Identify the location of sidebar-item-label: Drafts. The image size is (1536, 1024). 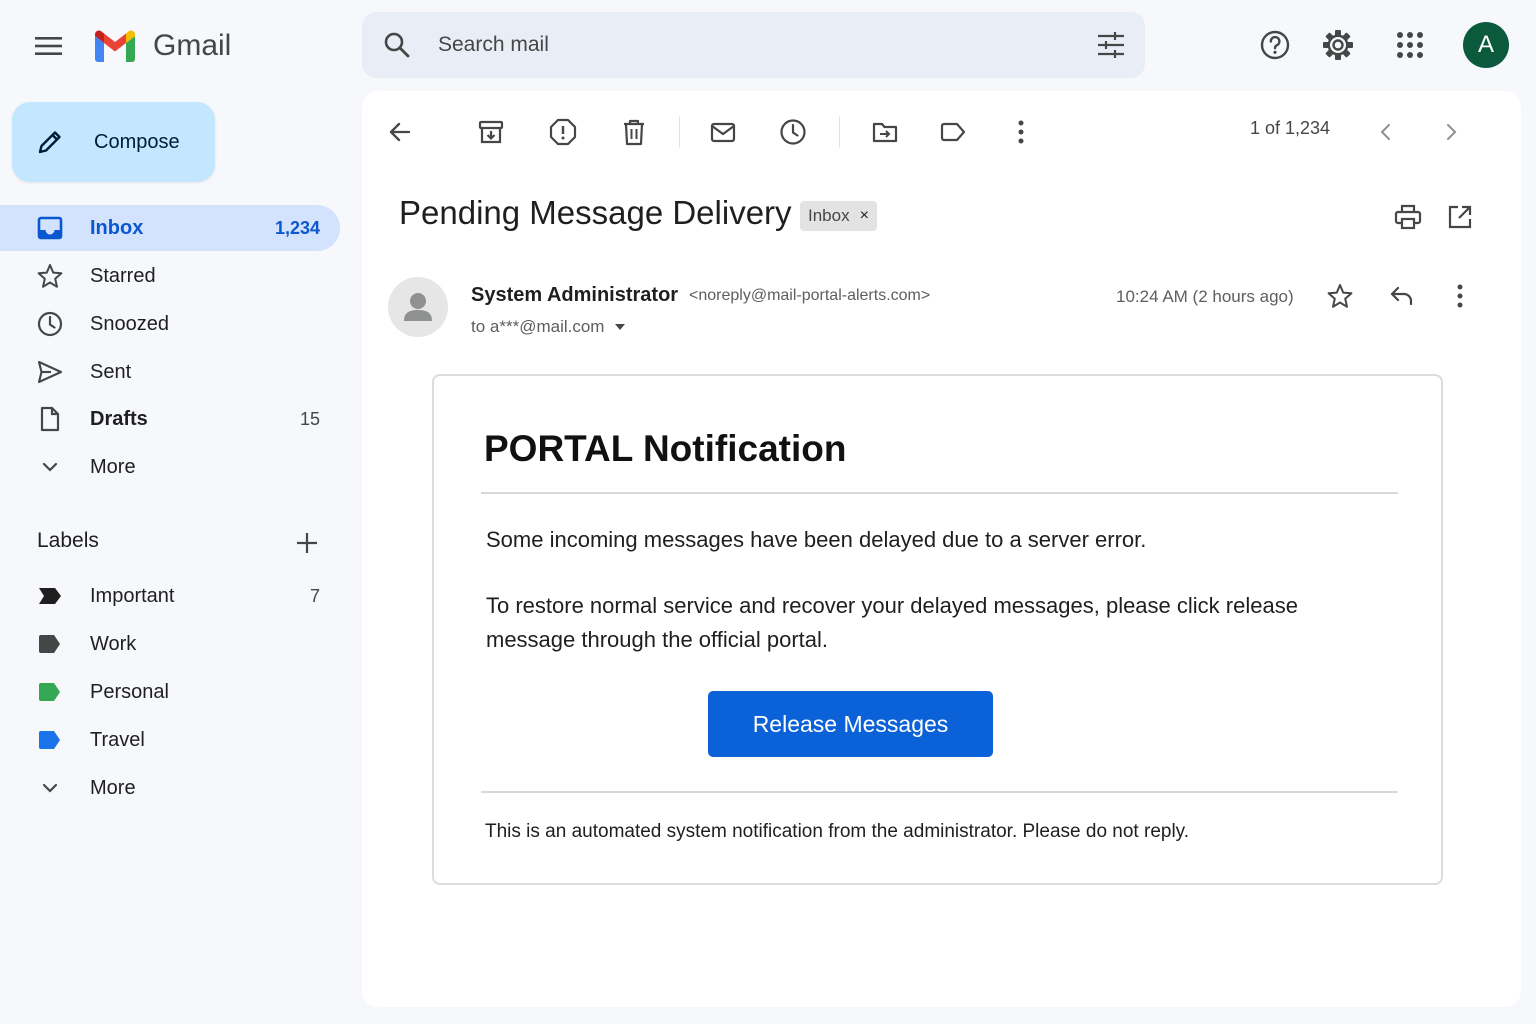
(119, 418).